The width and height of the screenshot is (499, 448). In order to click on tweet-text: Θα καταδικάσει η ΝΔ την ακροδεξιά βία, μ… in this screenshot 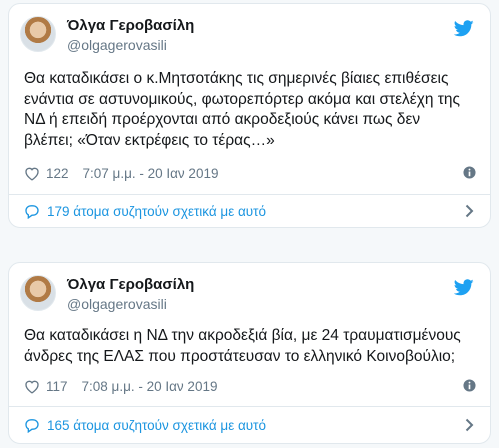, I will do `click(250, 346)`.